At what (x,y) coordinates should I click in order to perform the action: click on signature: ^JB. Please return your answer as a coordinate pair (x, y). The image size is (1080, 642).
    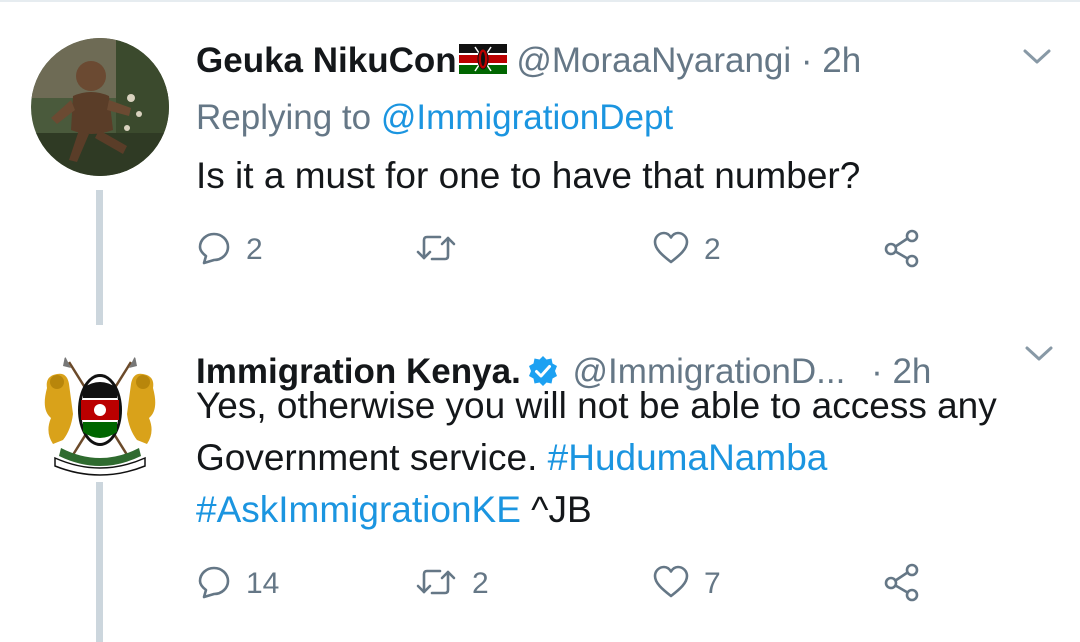
    Looking at the image, I should click on (561, 509).